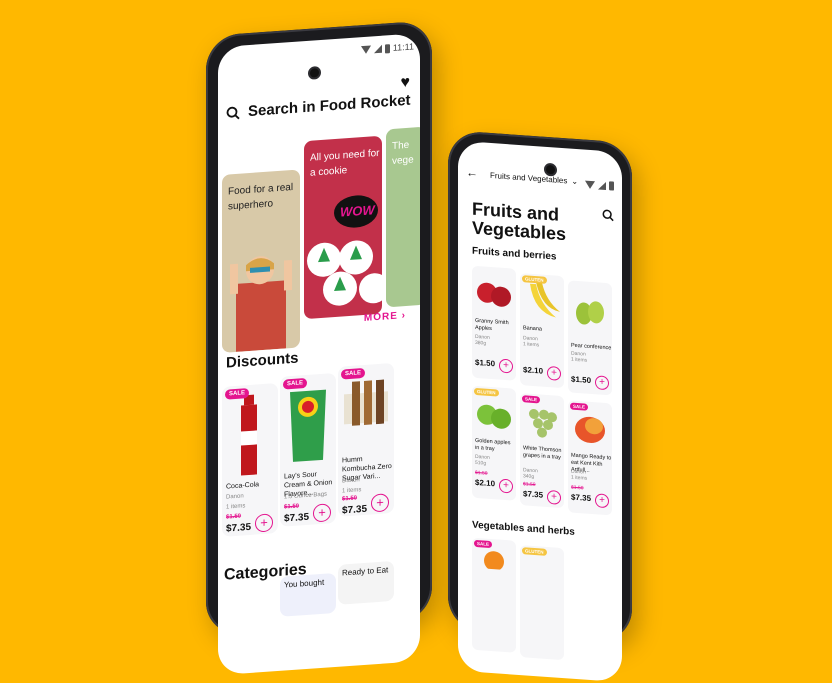 This screenshot has height=683, width=832. What do you see at coordinates (534, 178) in the screenshot?
I see `category-dropdown: Fruits and Vegetables ⌄` at bounding box center [534, 178].